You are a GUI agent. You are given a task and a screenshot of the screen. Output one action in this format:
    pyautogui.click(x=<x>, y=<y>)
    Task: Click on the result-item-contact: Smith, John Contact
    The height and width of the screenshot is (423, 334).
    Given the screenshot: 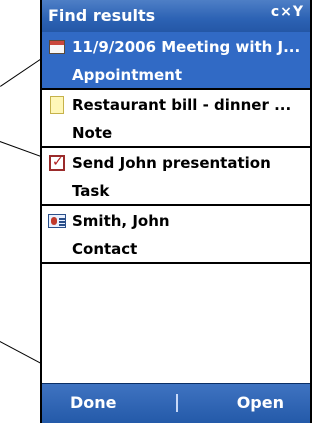 What is the action you would take?
    pyautogui.click(x=176, y=235)
    